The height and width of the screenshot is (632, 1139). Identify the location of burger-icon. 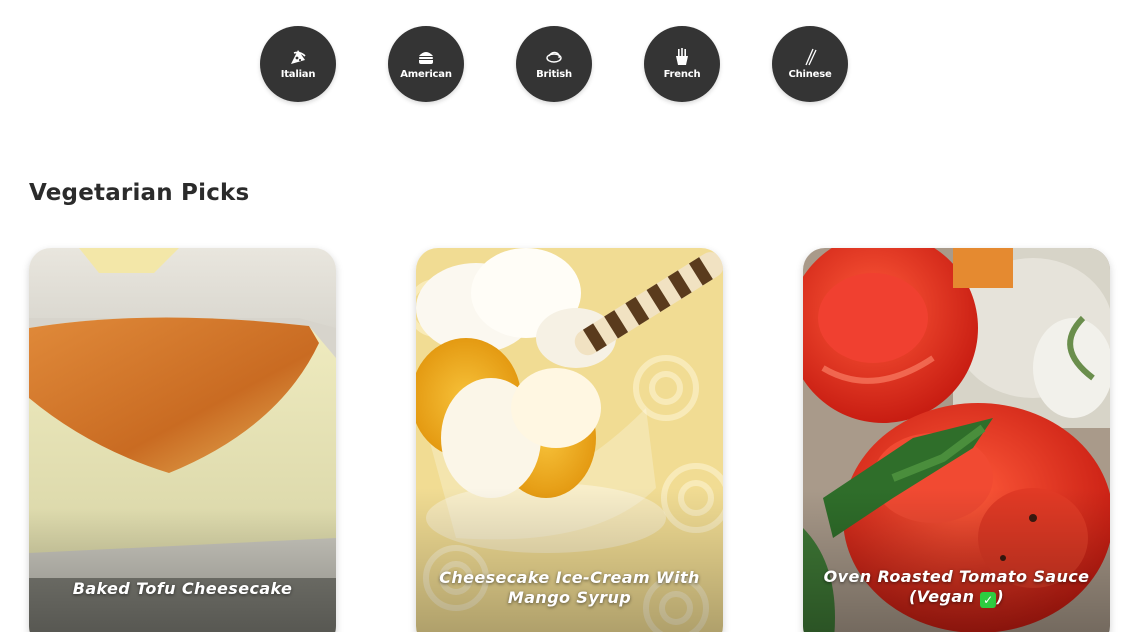
(426, 57).